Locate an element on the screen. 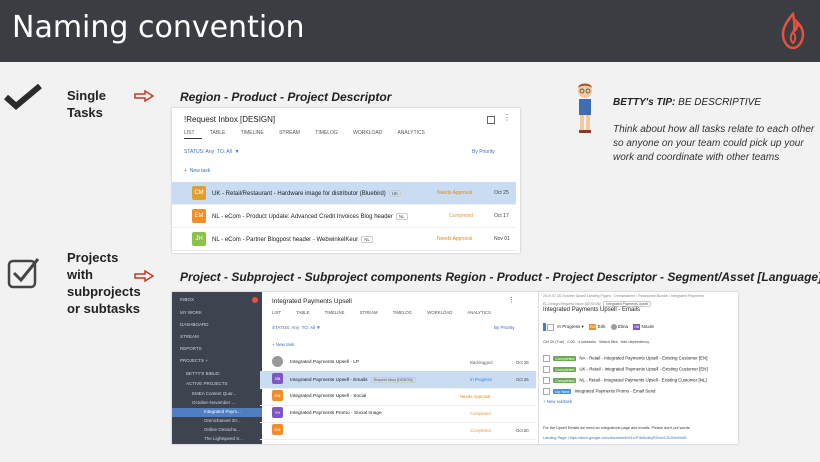  due-date: Oct 26 is located at coordinates (522, 379).